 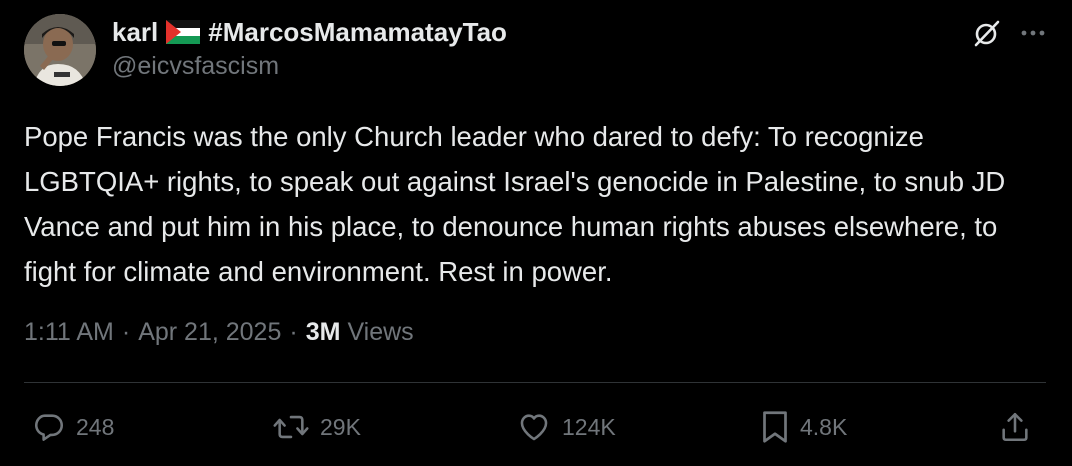 I want to click on views-count: 3M, so click(x=323, y=332).